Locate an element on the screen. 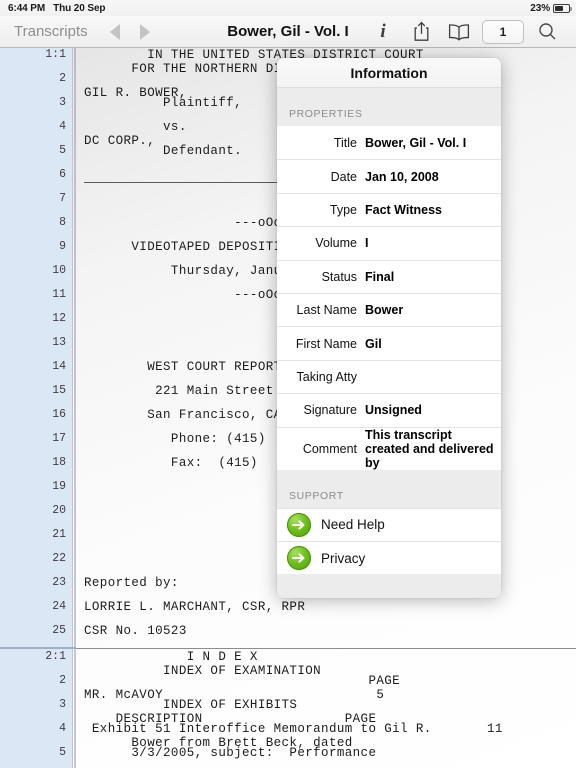  property-value: Bower is located at coordinates (384, 310).